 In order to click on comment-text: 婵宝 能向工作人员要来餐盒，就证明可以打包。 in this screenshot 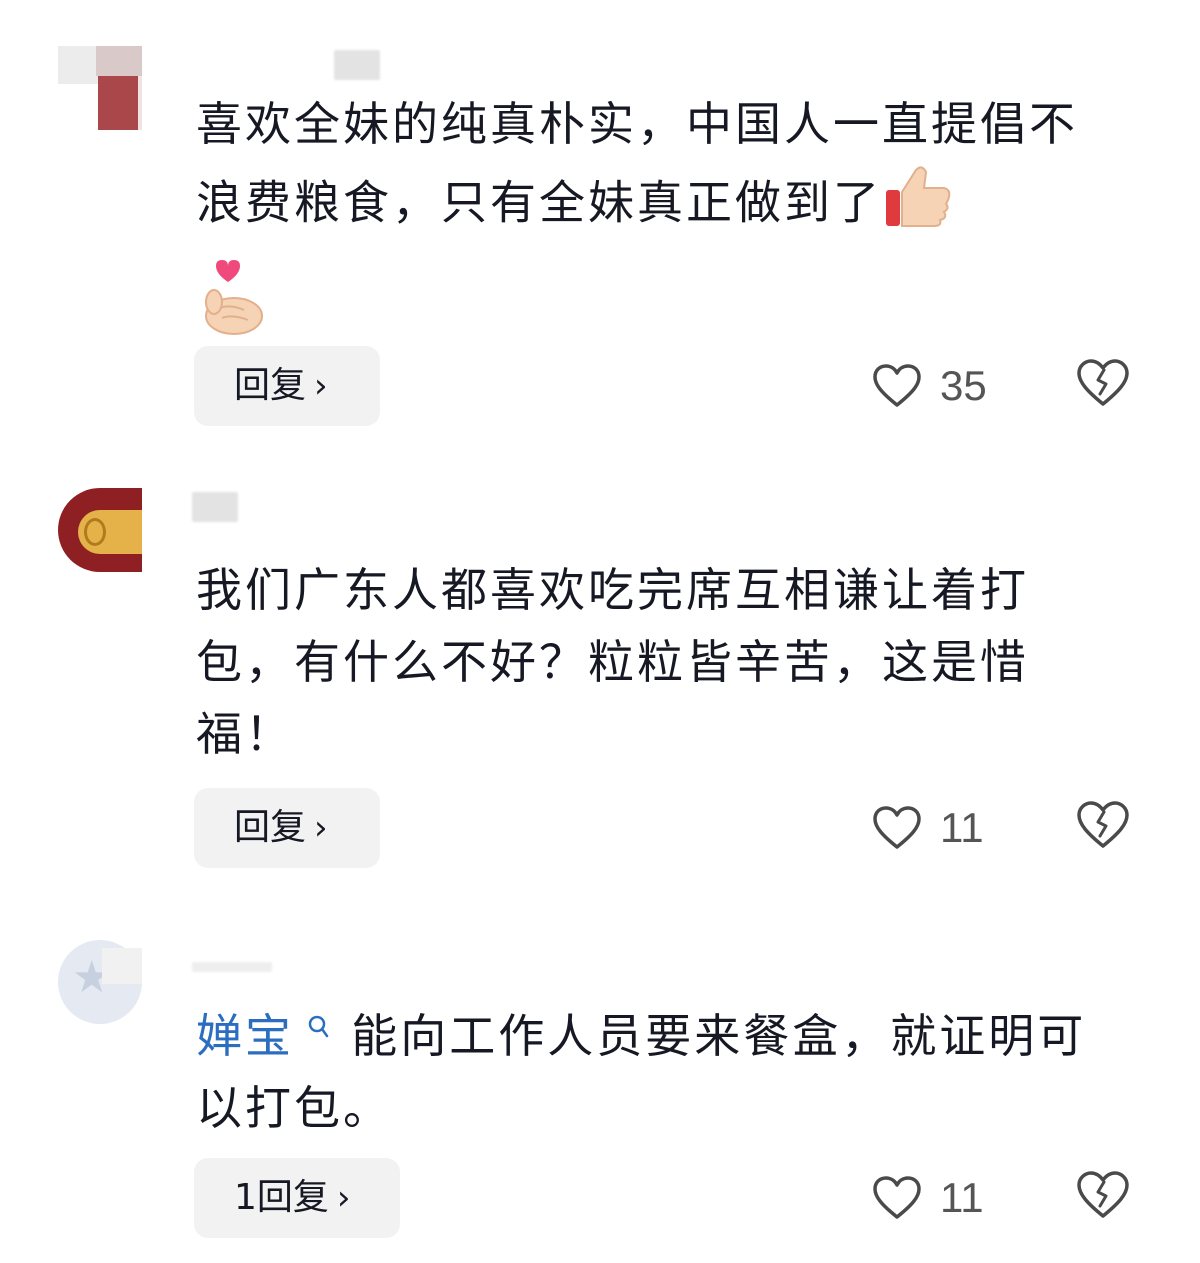, I will do `click(656, 1072)`.